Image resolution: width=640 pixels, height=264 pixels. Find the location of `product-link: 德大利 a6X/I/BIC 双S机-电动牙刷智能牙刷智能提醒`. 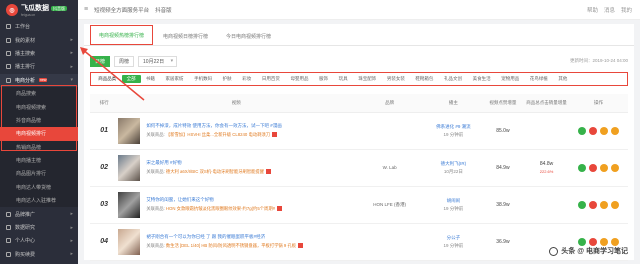

product-link: 德大利 a6X/I/BIC 双S机-电动牙刷智能牙刷智能提醒 is located at coordinates (215, 171).